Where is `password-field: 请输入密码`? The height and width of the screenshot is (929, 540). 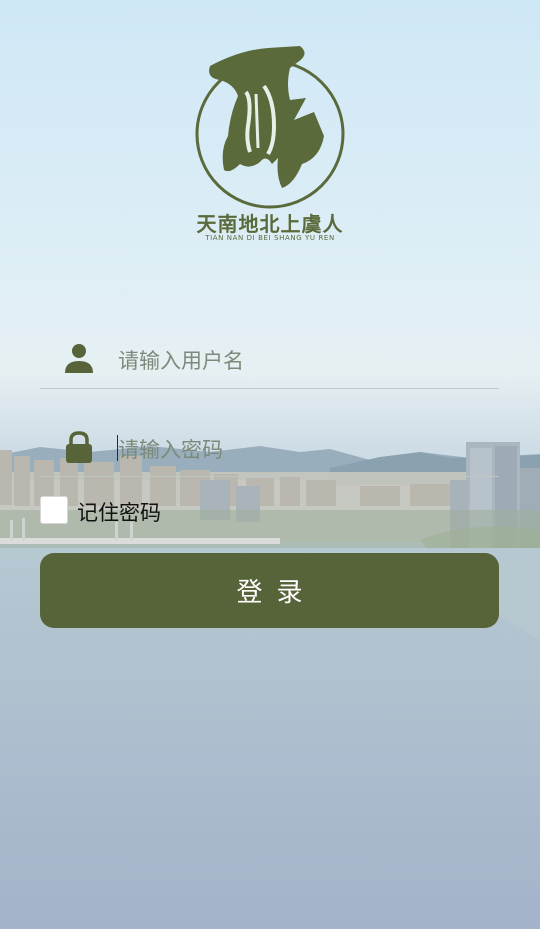
password-field: 请输入密码 is located at coordinates (269, 449).